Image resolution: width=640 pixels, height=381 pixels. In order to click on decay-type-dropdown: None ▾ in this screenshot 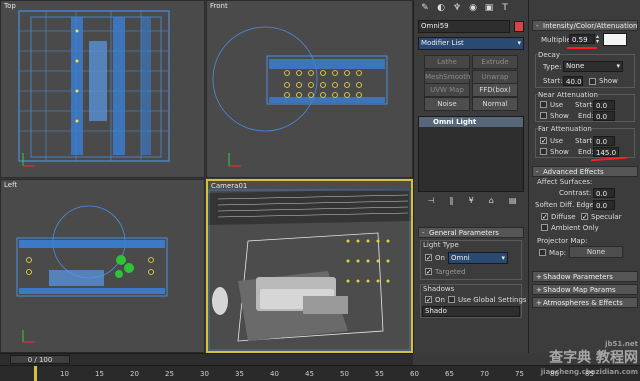, I will do `click(593, 66)`.